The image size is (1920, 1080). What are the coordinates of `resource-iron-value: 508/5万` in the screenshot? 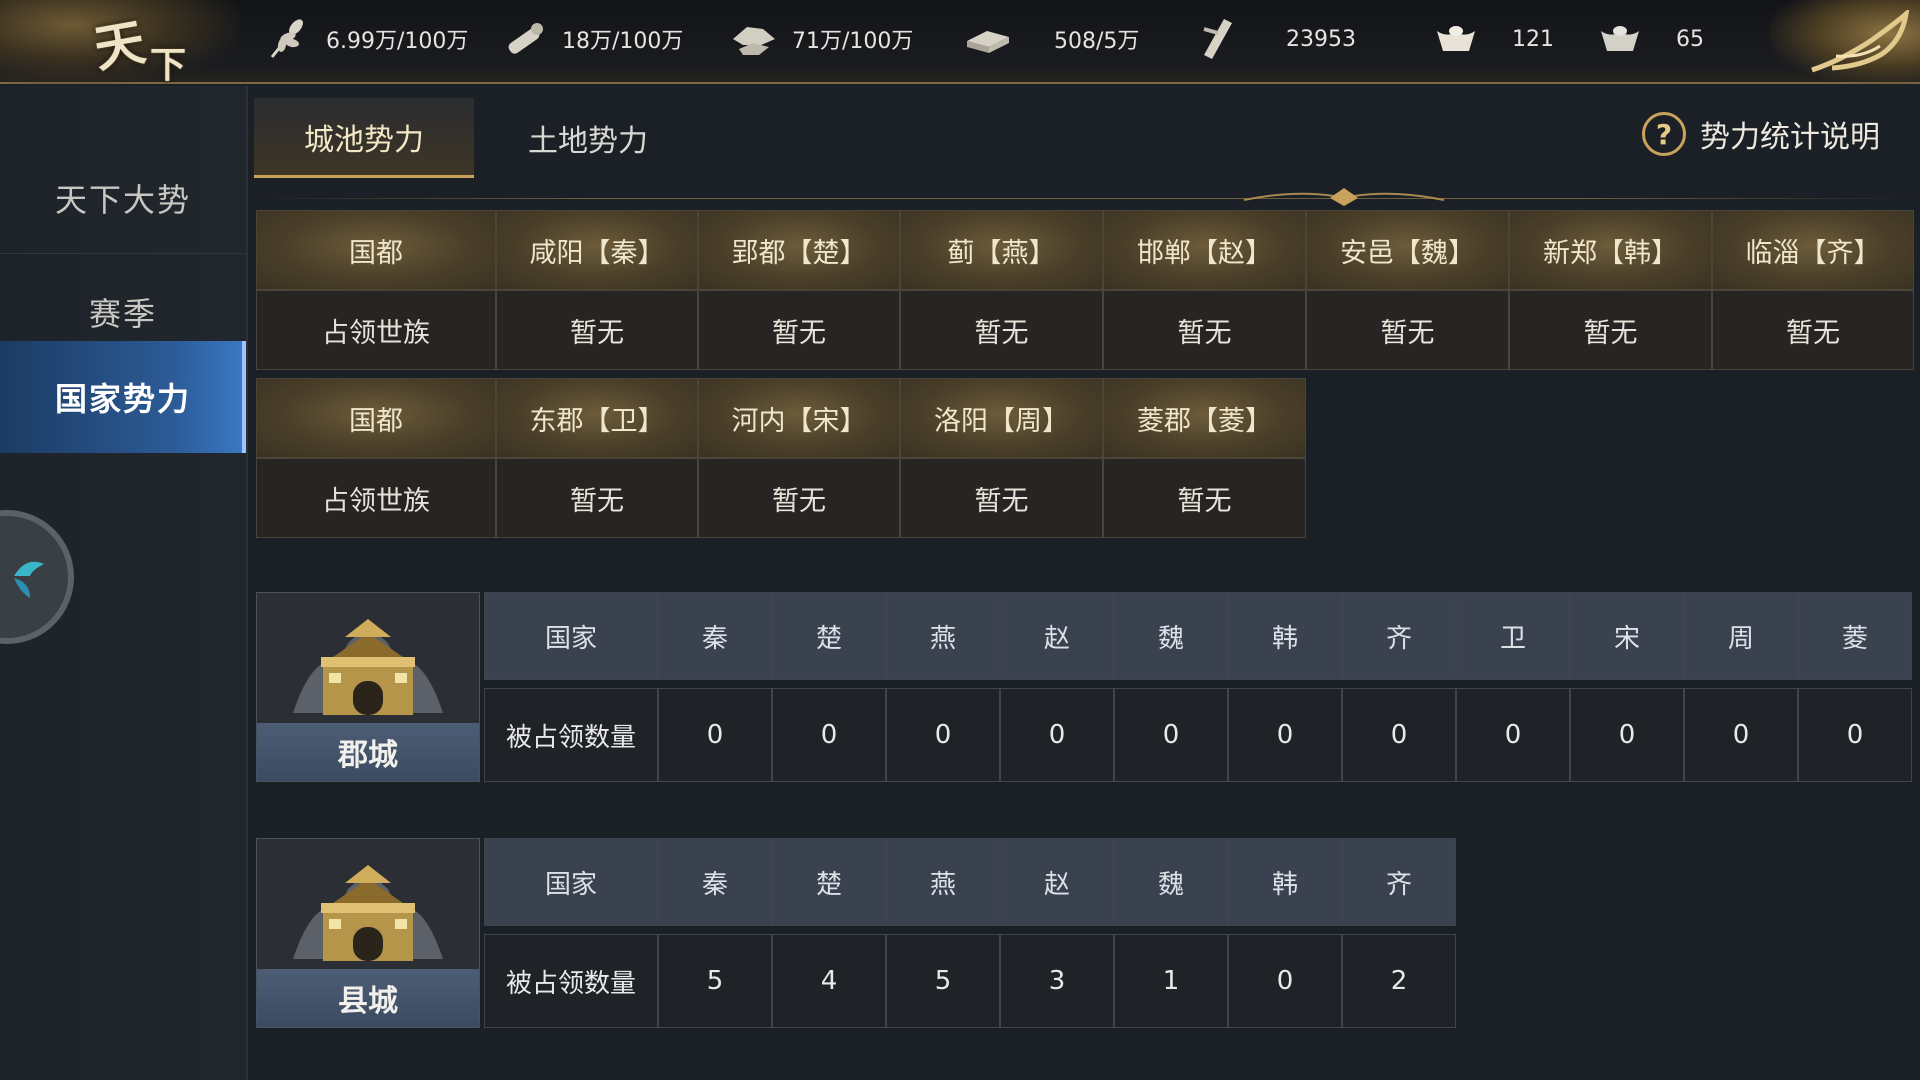 It's located at (1097, 41).